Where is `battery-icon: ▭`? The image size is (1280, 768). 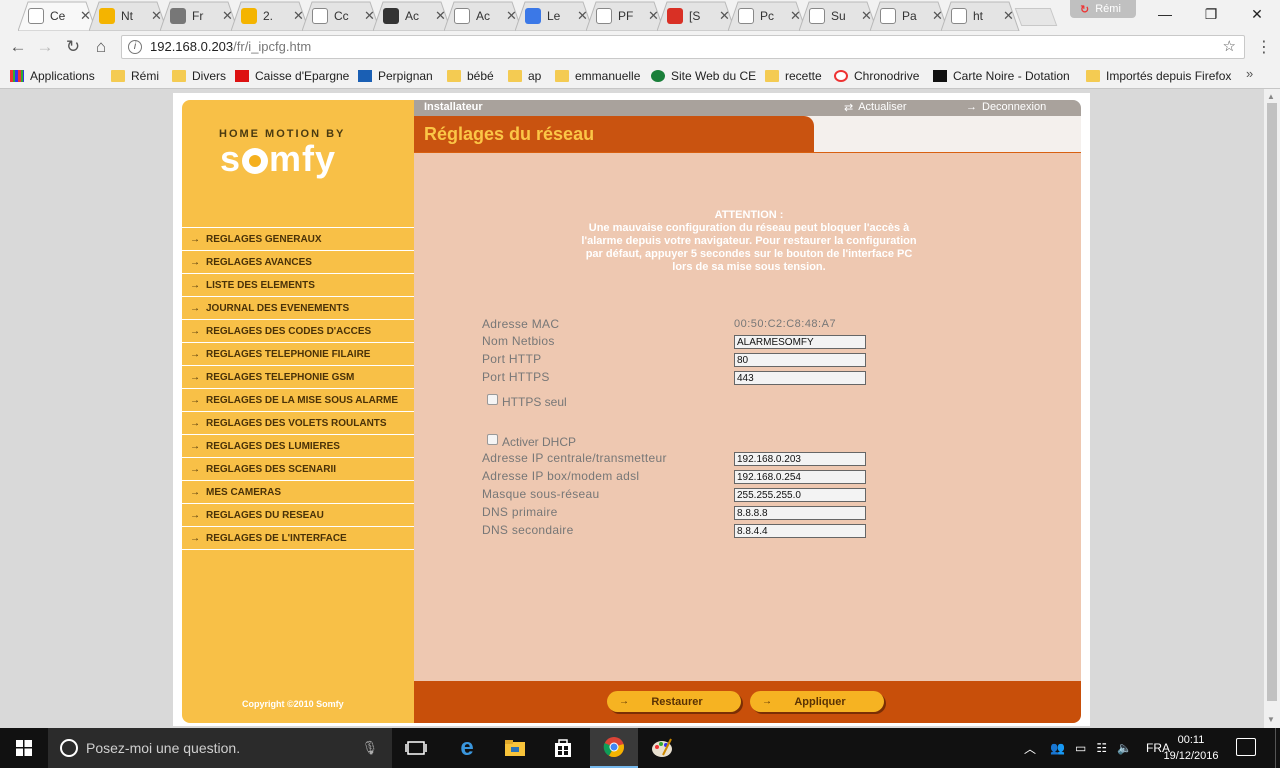
battery-icon: ▭ is located at coordinates (1080, 748).